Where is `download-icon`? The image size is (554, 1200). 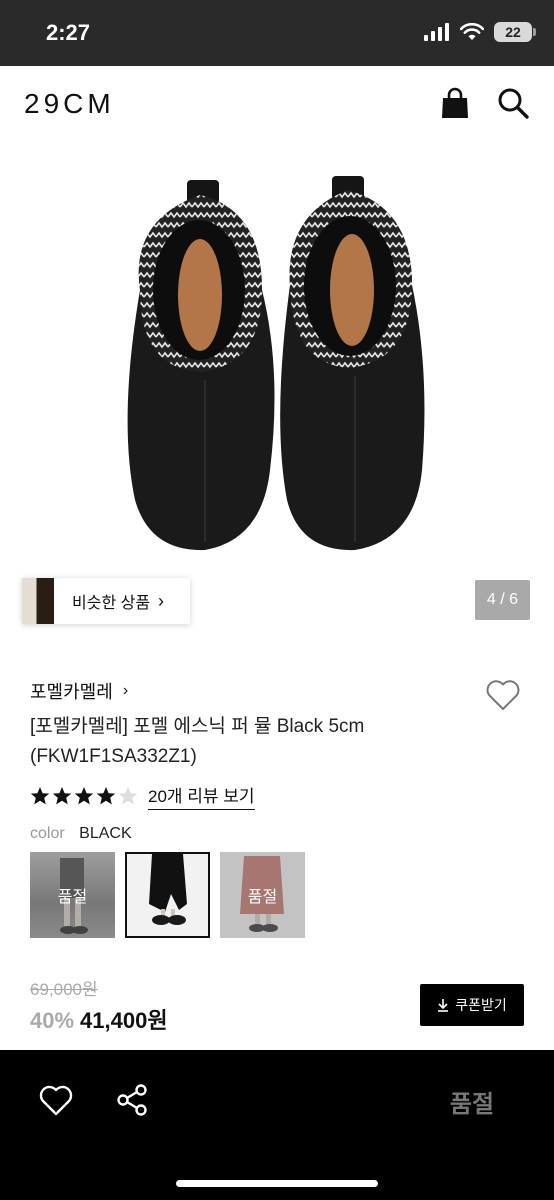 download-icon is located at coordinates (443, 1005).